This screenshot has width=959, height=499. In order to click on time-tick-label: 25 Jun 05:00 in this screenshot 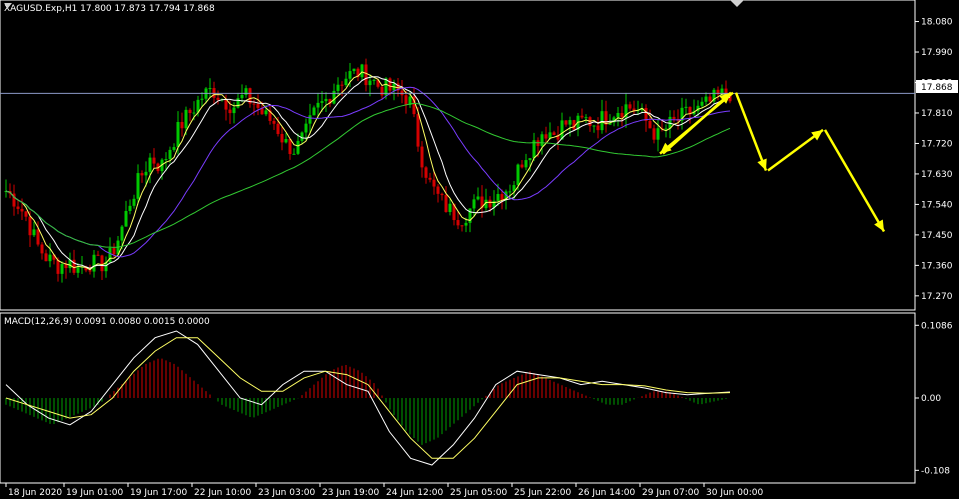, I will do `click(478, 493)`.